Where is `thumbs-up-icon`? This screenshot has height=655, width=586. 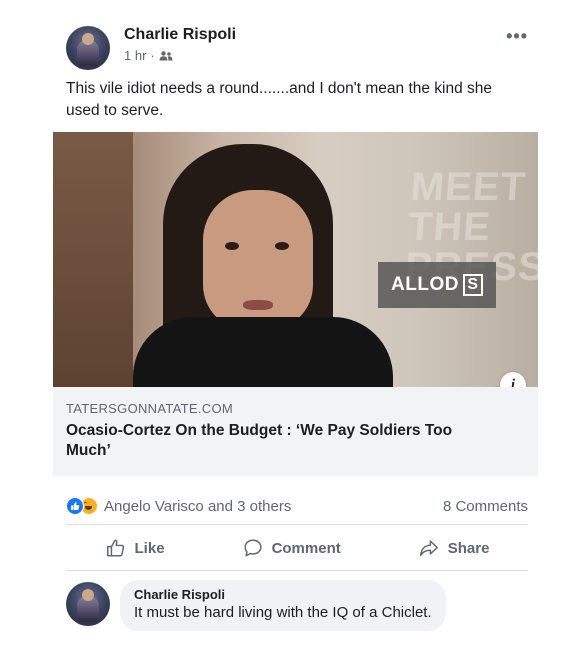
thumbs-up-icon is located at coordinates (115, 548).